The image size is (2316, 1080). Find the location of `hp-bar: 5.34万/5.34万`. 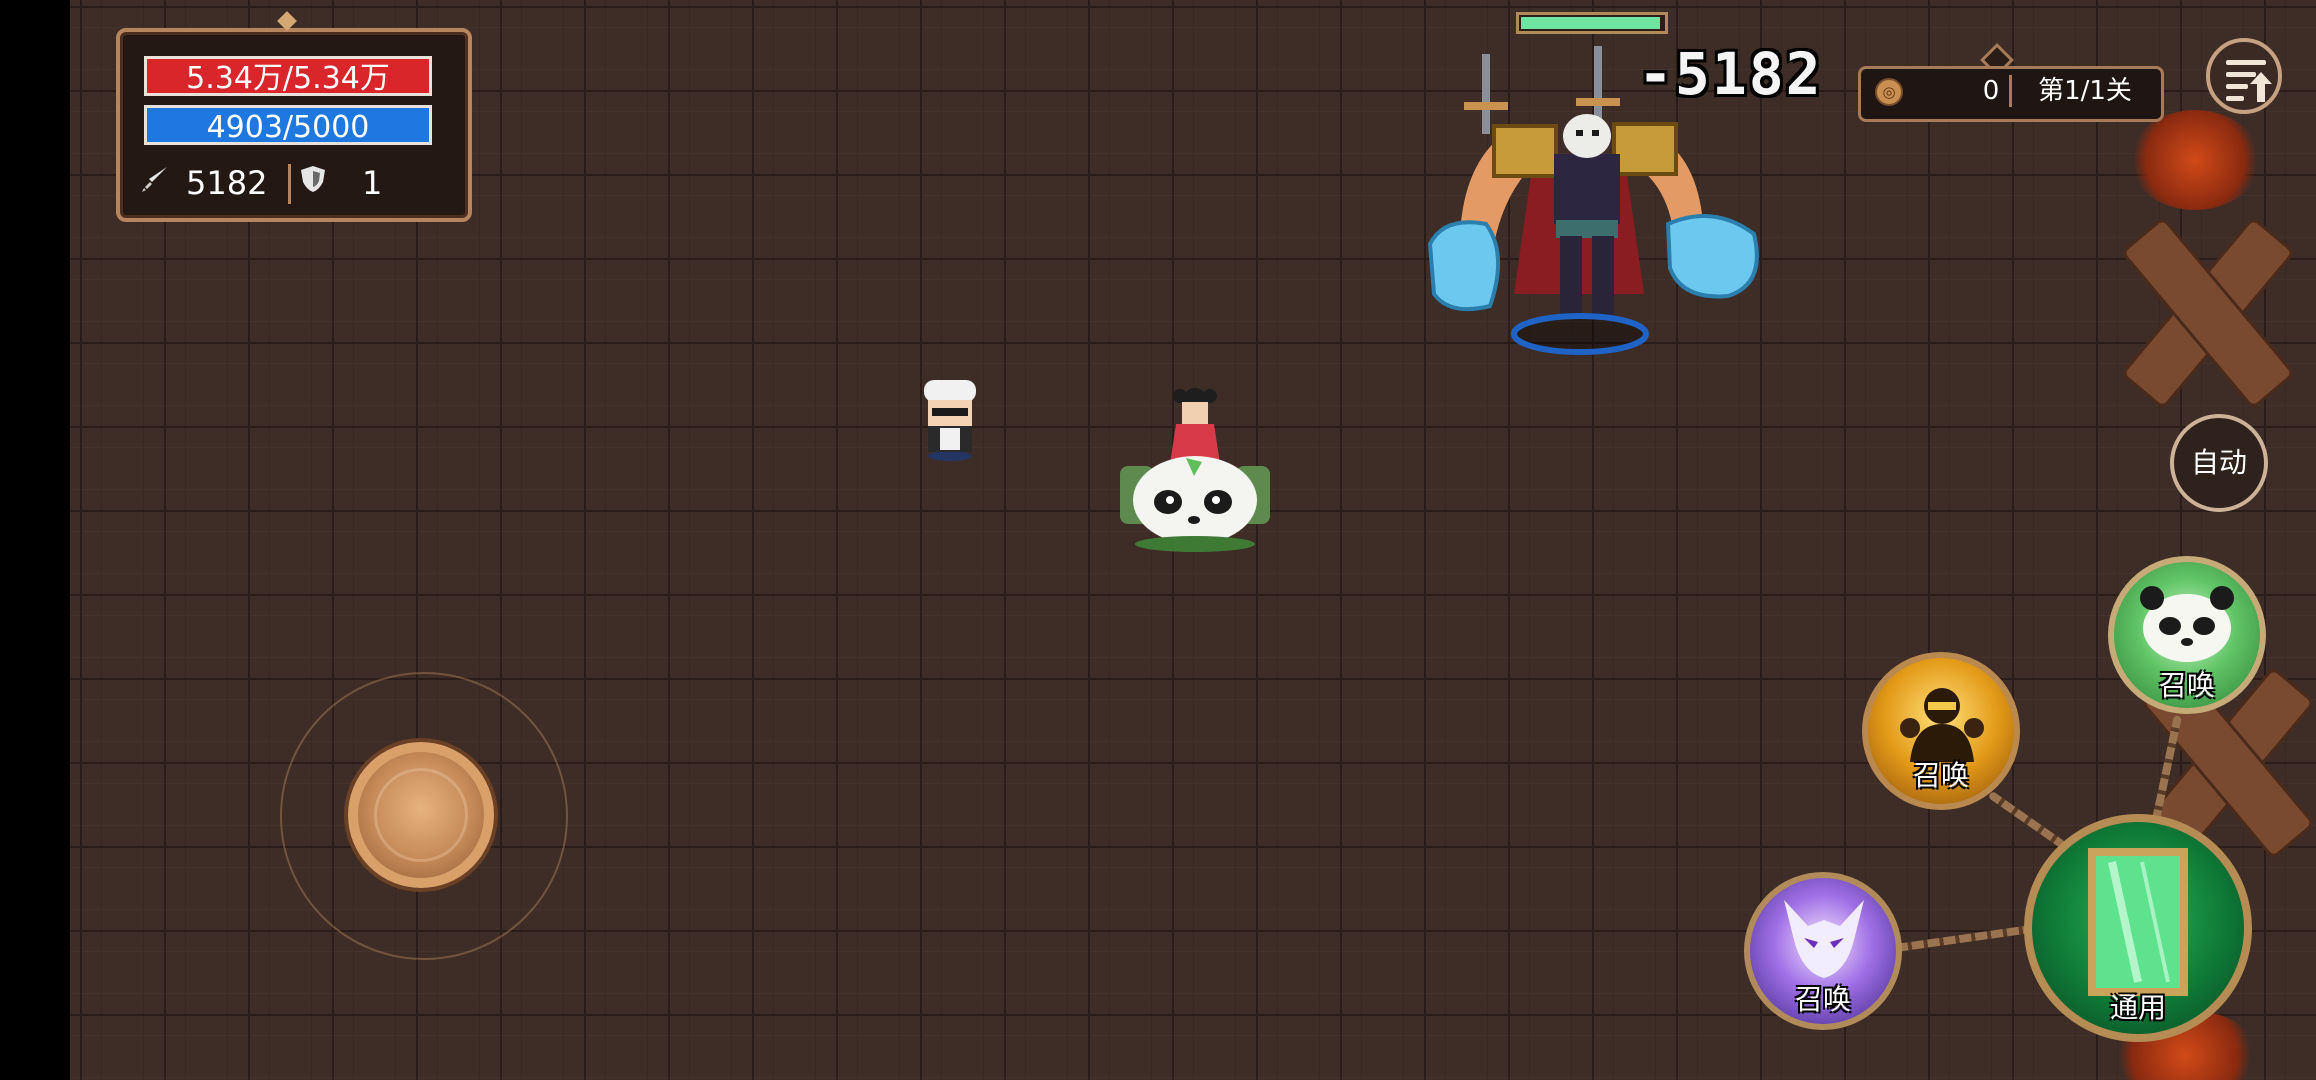

hp-bar: 5.34万/5.34万 is located at coordinates (288, 76).